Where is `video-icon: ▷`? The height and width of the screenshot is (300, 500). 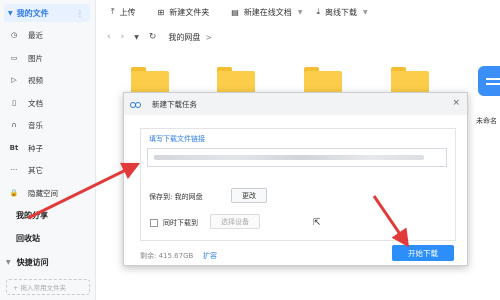
video-icon: ▷ is located at coordinates (14, 80).